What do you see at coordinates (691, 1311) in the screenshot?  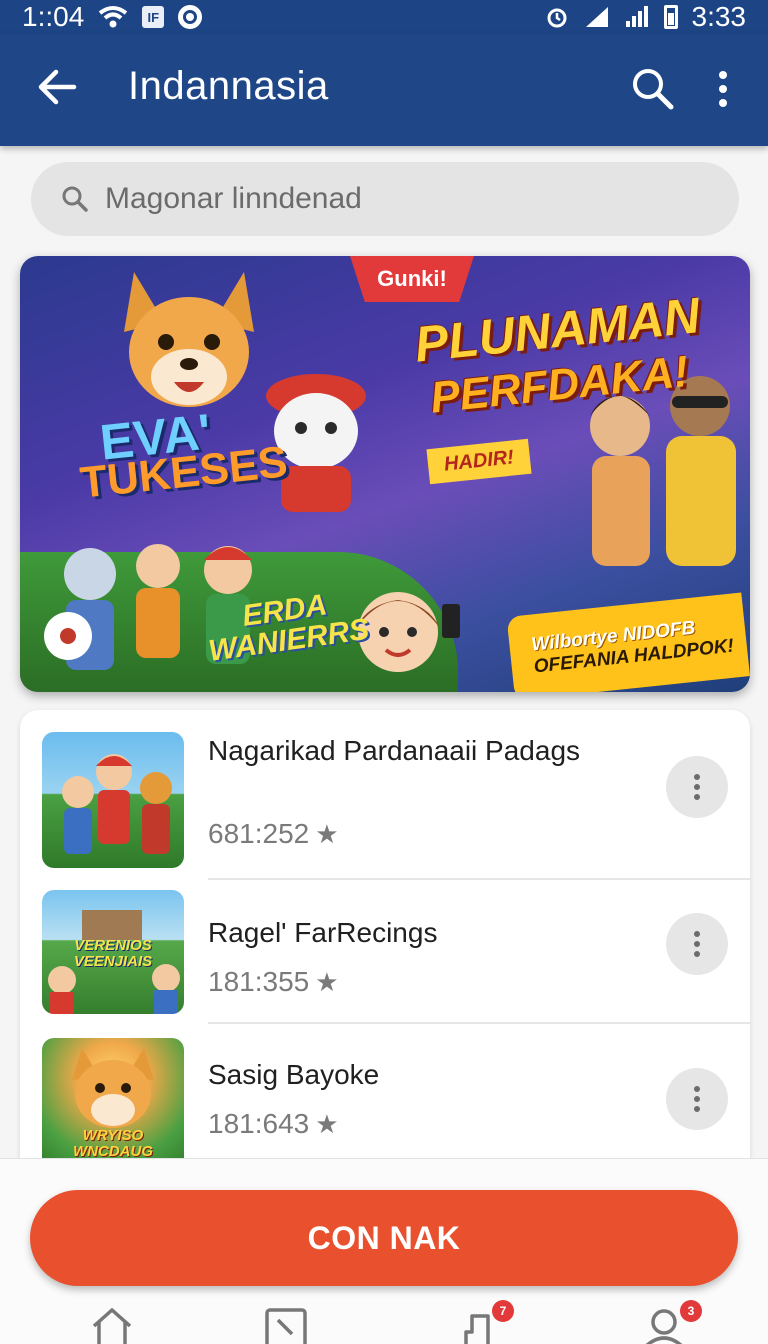 I see `profile-count-badge: 3` at bounding box center [691, 1311].